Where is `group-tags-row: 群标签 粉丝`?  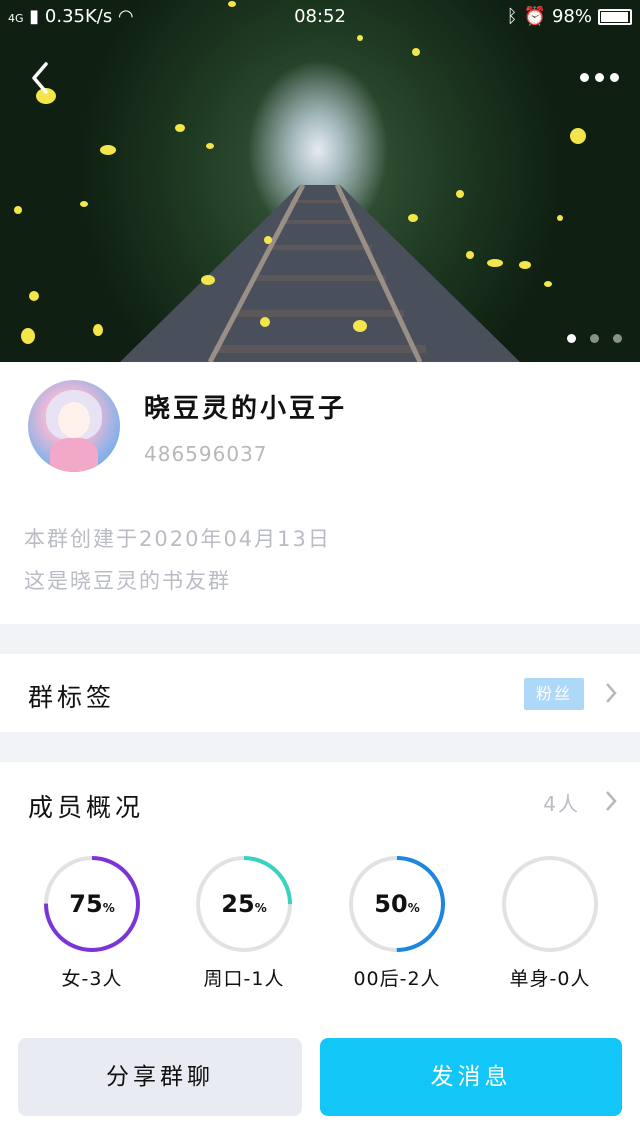
group-tags-row: 群标签 粉丝 is located at coordinates (320, 693).